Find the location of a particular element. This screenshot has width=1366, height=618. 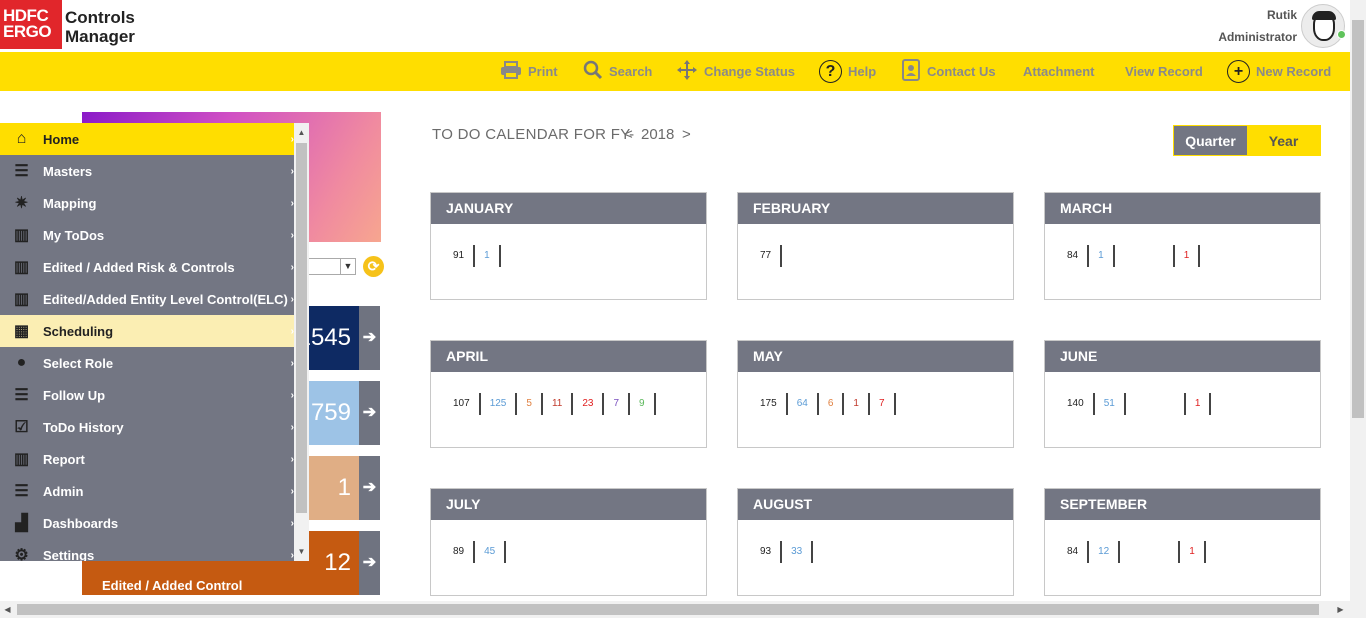

month-card: AUGUST 93 33 is located at coordinates (875, 542).